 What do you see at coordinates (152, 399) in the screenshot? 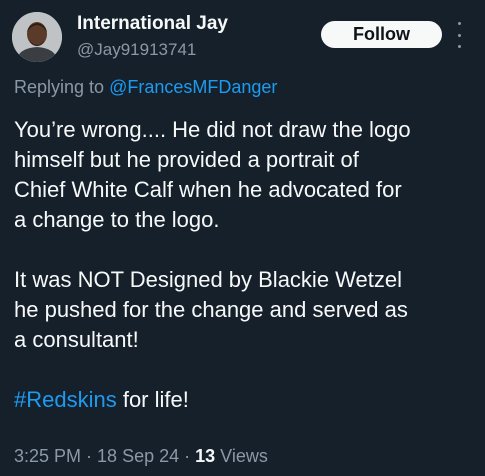
I see `hashtag-suffix: for life!` at bounding box center [152, 399].